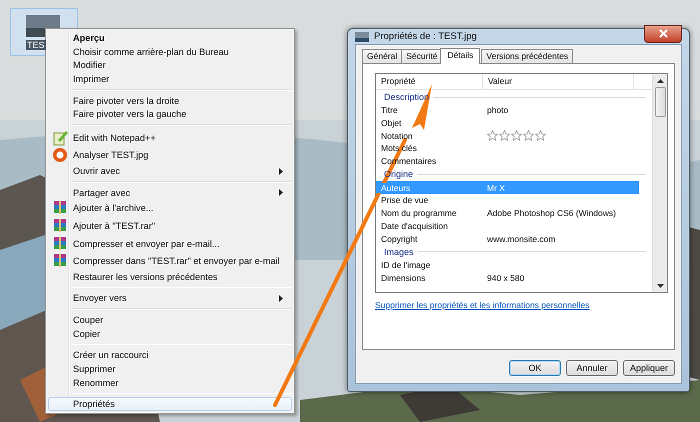 The width and height of the screenshot is (700, 422). What do you see at coordinates (170, 193) in the screenshot?
I see `menu-item: Partager avec` at bounding box center [170, 193].